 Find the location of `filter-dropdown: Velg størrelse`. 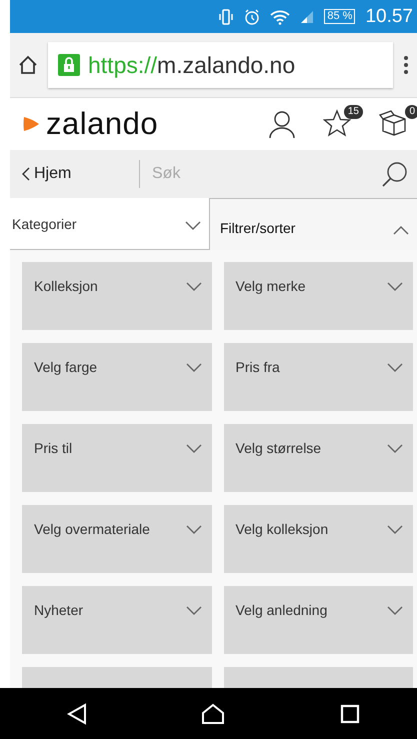

filter-dropdown: Velg størrelse is located at coordinates (318, 458).